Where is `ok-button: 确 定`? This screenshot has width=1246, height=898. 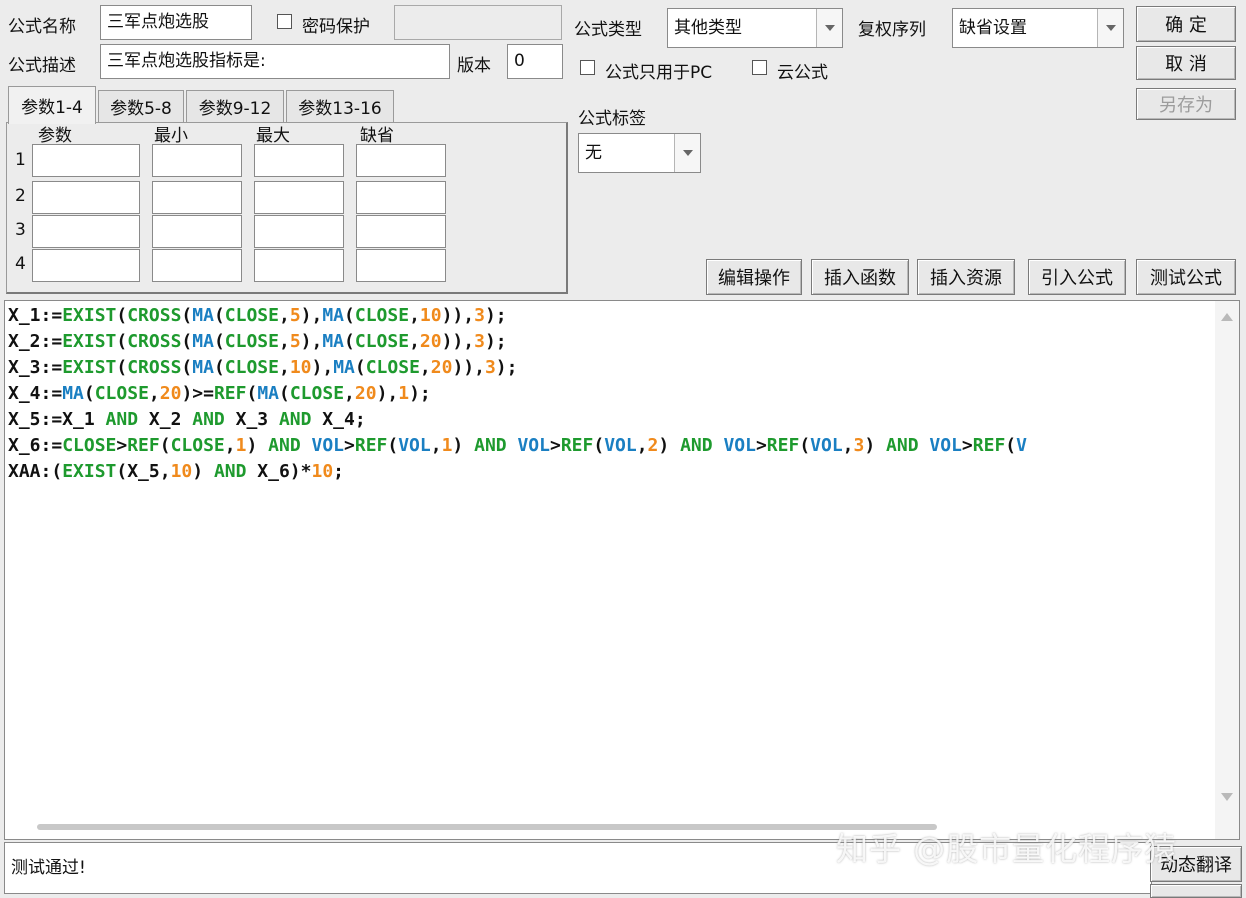
ok-button: 确 定 is located at coordinates (1186, 24).